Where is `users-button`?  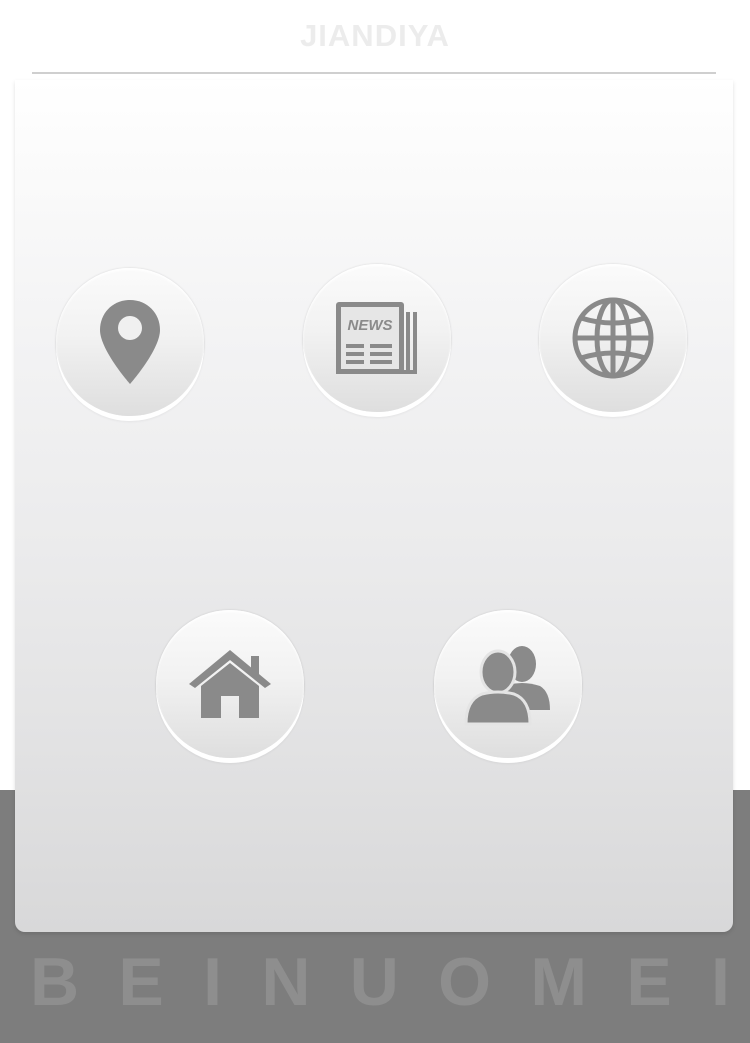
users-button is located at coordinates (508, 684).